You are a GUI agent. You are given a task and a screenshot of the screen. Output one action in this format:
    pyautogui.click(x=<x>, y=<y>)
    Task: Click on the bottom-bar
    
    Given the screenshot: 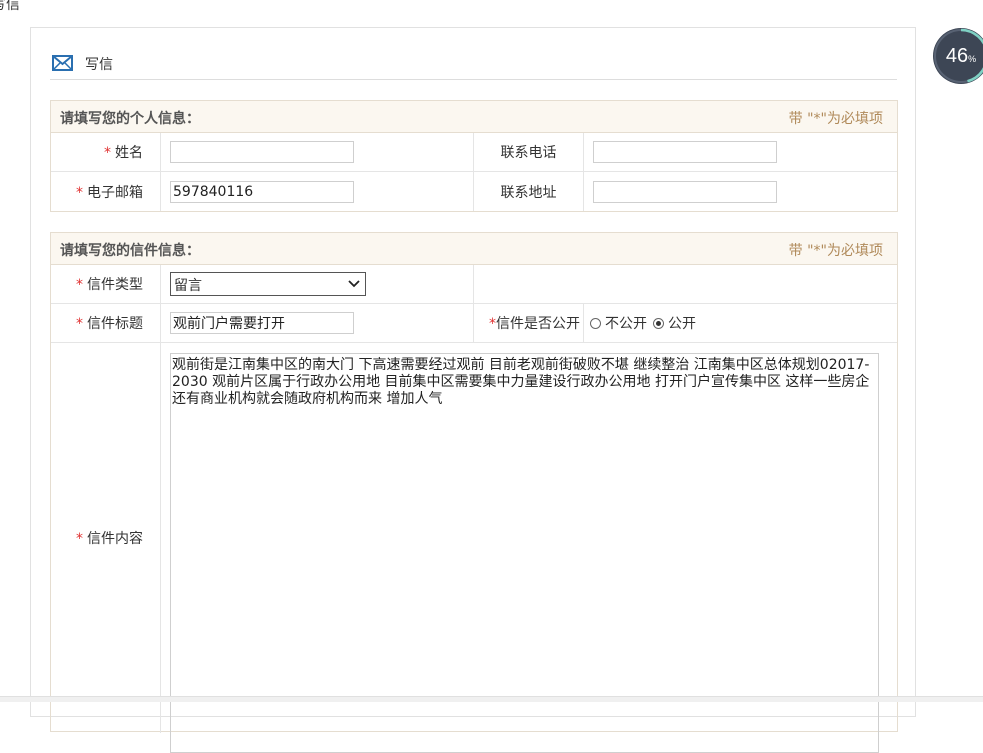 What is the action you would take?
    pyautogui.click(x=491, y=699)
    